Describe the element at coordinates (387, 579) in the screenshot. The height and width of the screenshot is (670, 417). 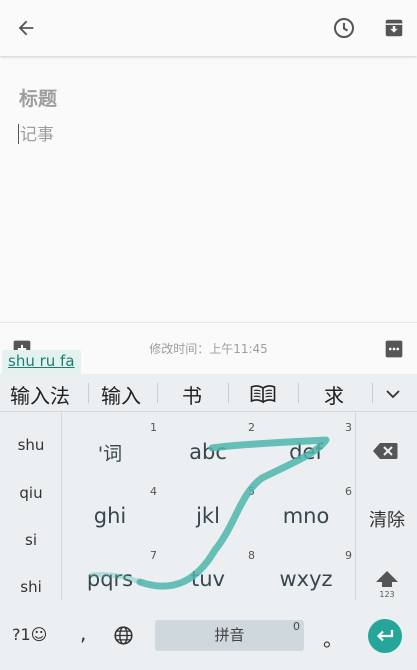
I see `shift-arrow-icon` at that location.